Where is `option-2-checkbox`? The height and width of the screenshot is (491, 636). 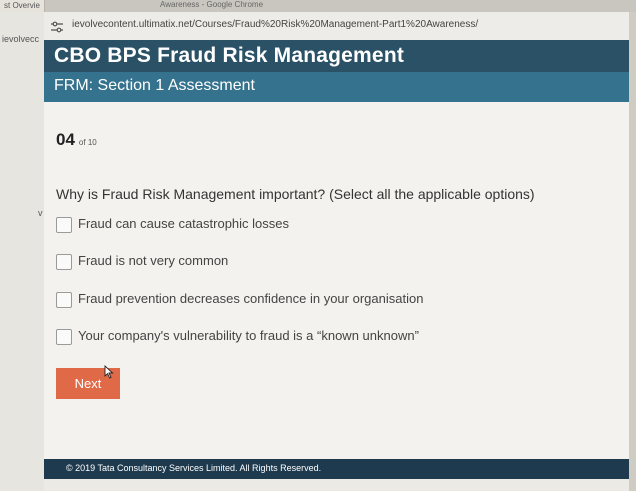 option-2-checkbox is located at coordinates (64, 262).